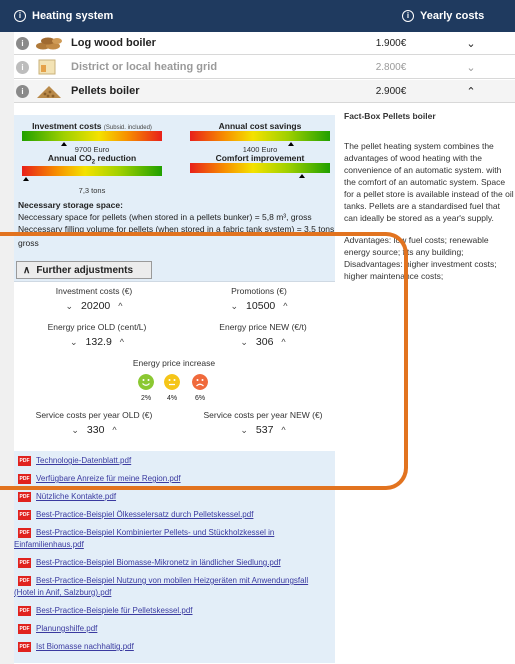  What do you see at coordinates (260, 126) in the screenshot?
I see `indicator-title: Annual cost savings` at bounding box center [260, 126].